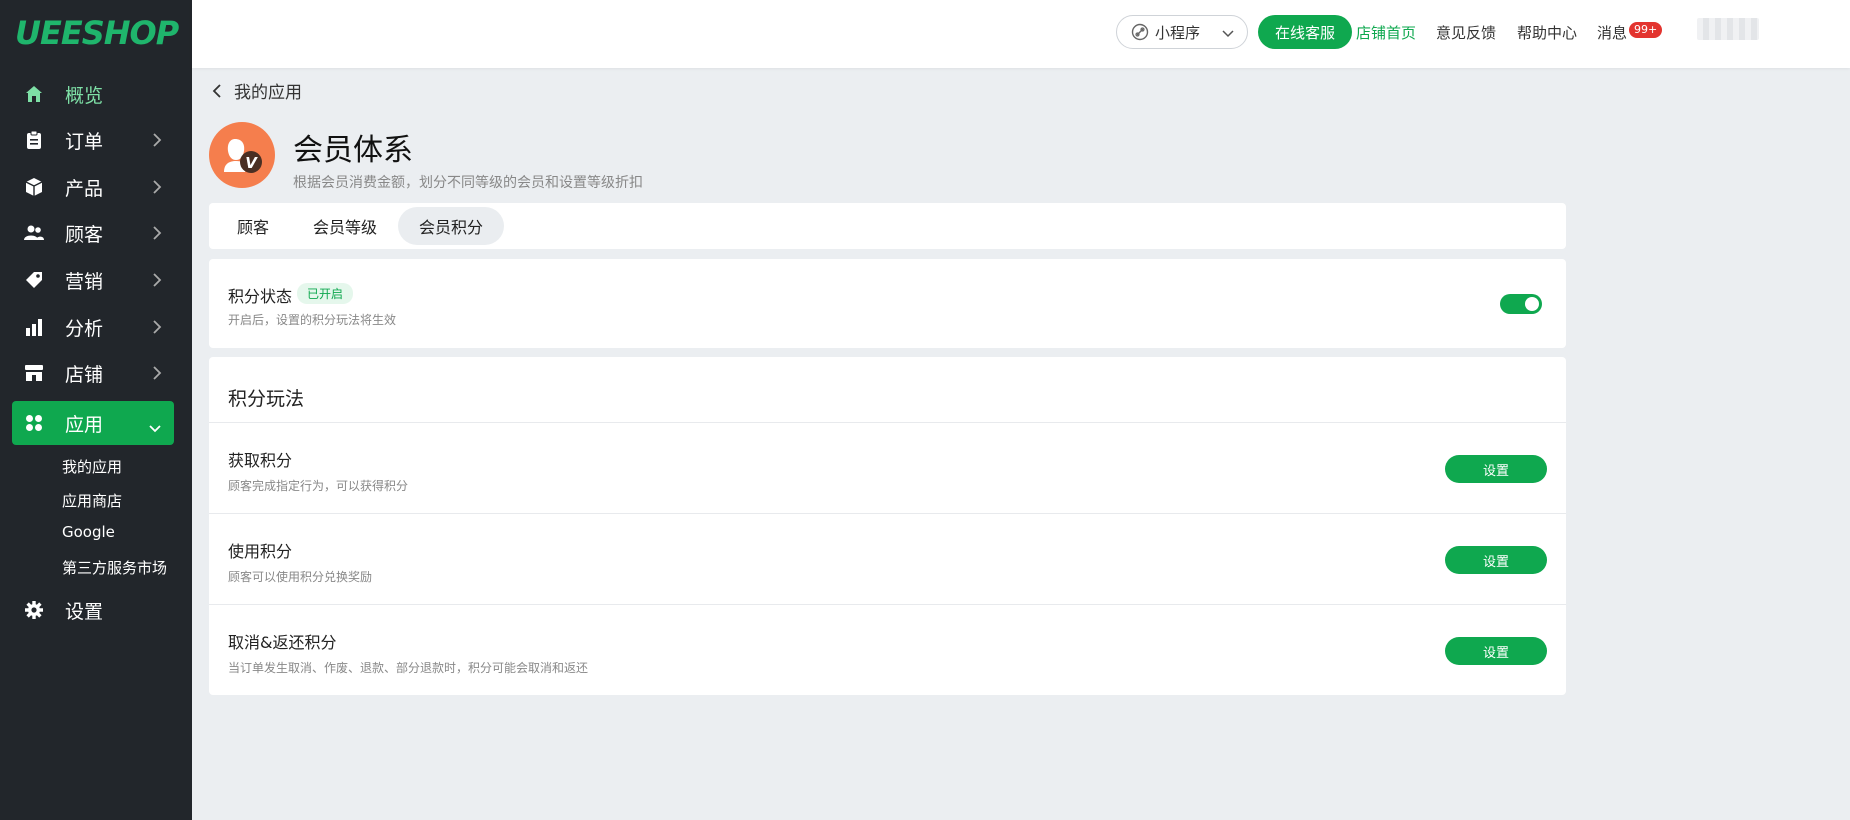 Image resolution: width=1850 pixels, height=820 pixels. I want to click on gear-icon, so click(34, 610).